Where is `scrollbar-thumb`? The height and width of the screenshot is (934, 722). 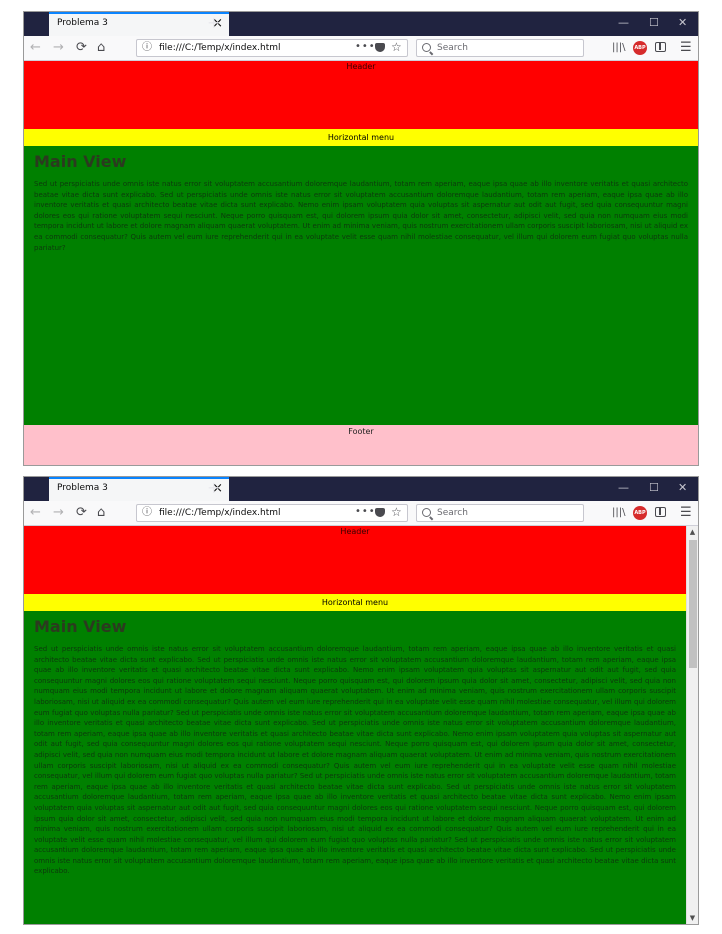 scrollbar-thumb is located at coordinates (693, 604).